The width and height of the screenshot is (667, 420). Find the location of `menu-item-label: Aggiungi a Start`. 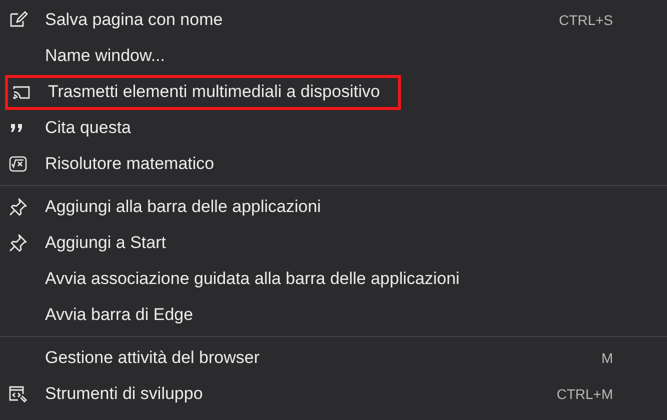

menu-item-label: Aggiungi a Start is located at coordinates (105, 243).